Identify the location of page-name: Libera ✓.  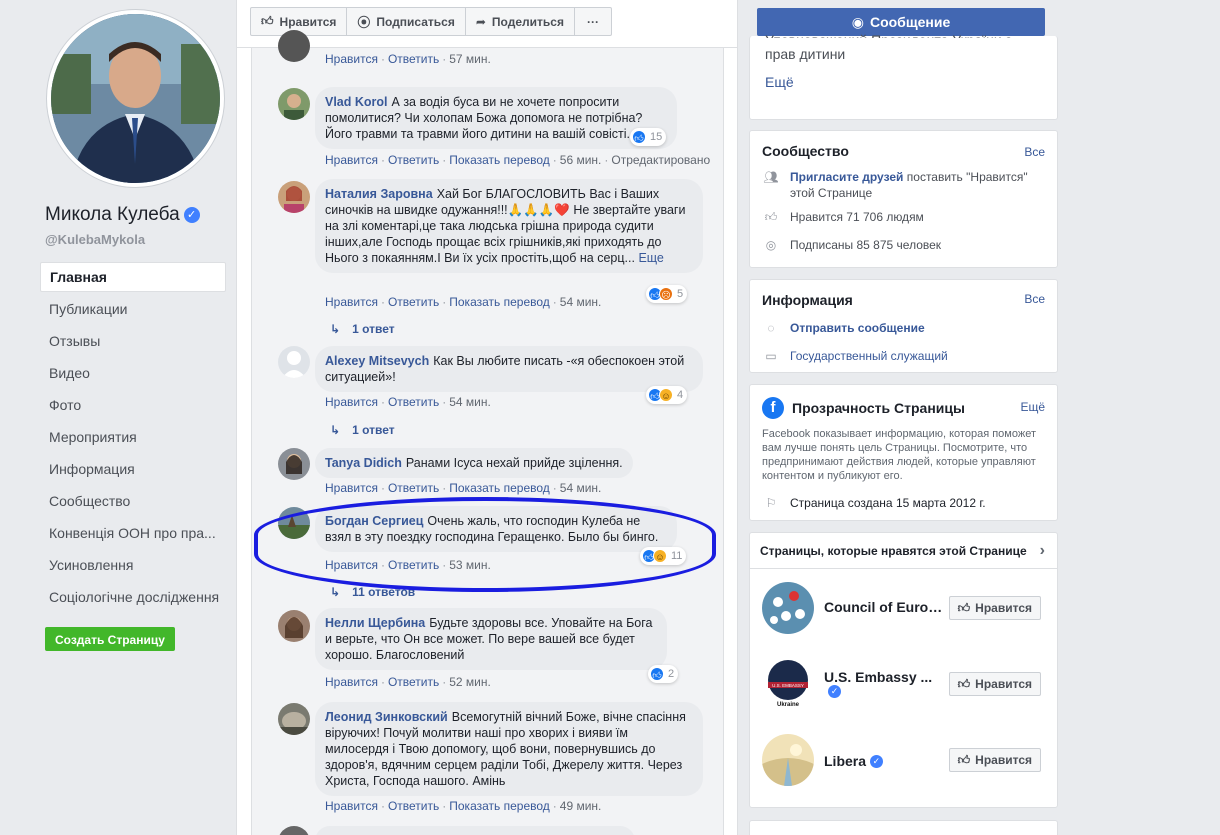
(853, 761).